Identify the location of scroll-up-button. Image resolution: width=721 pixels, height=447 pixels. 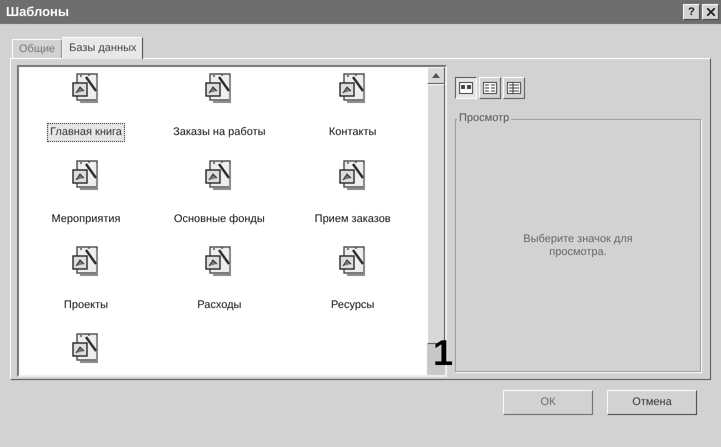
(436, 75).